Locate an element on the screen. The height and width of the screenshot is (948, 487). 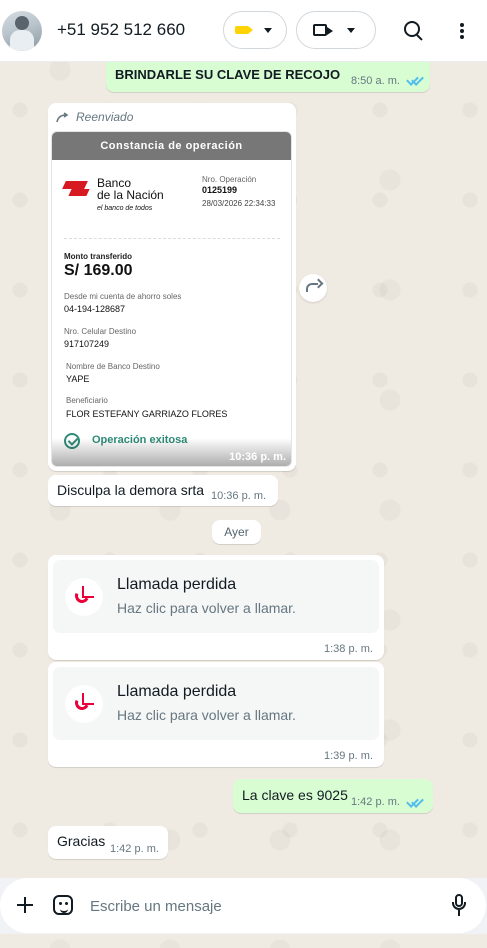
beneficiary-value: FLOR ESTEFANY GARRIAZO FLORES is located at coordinates (147, 414).